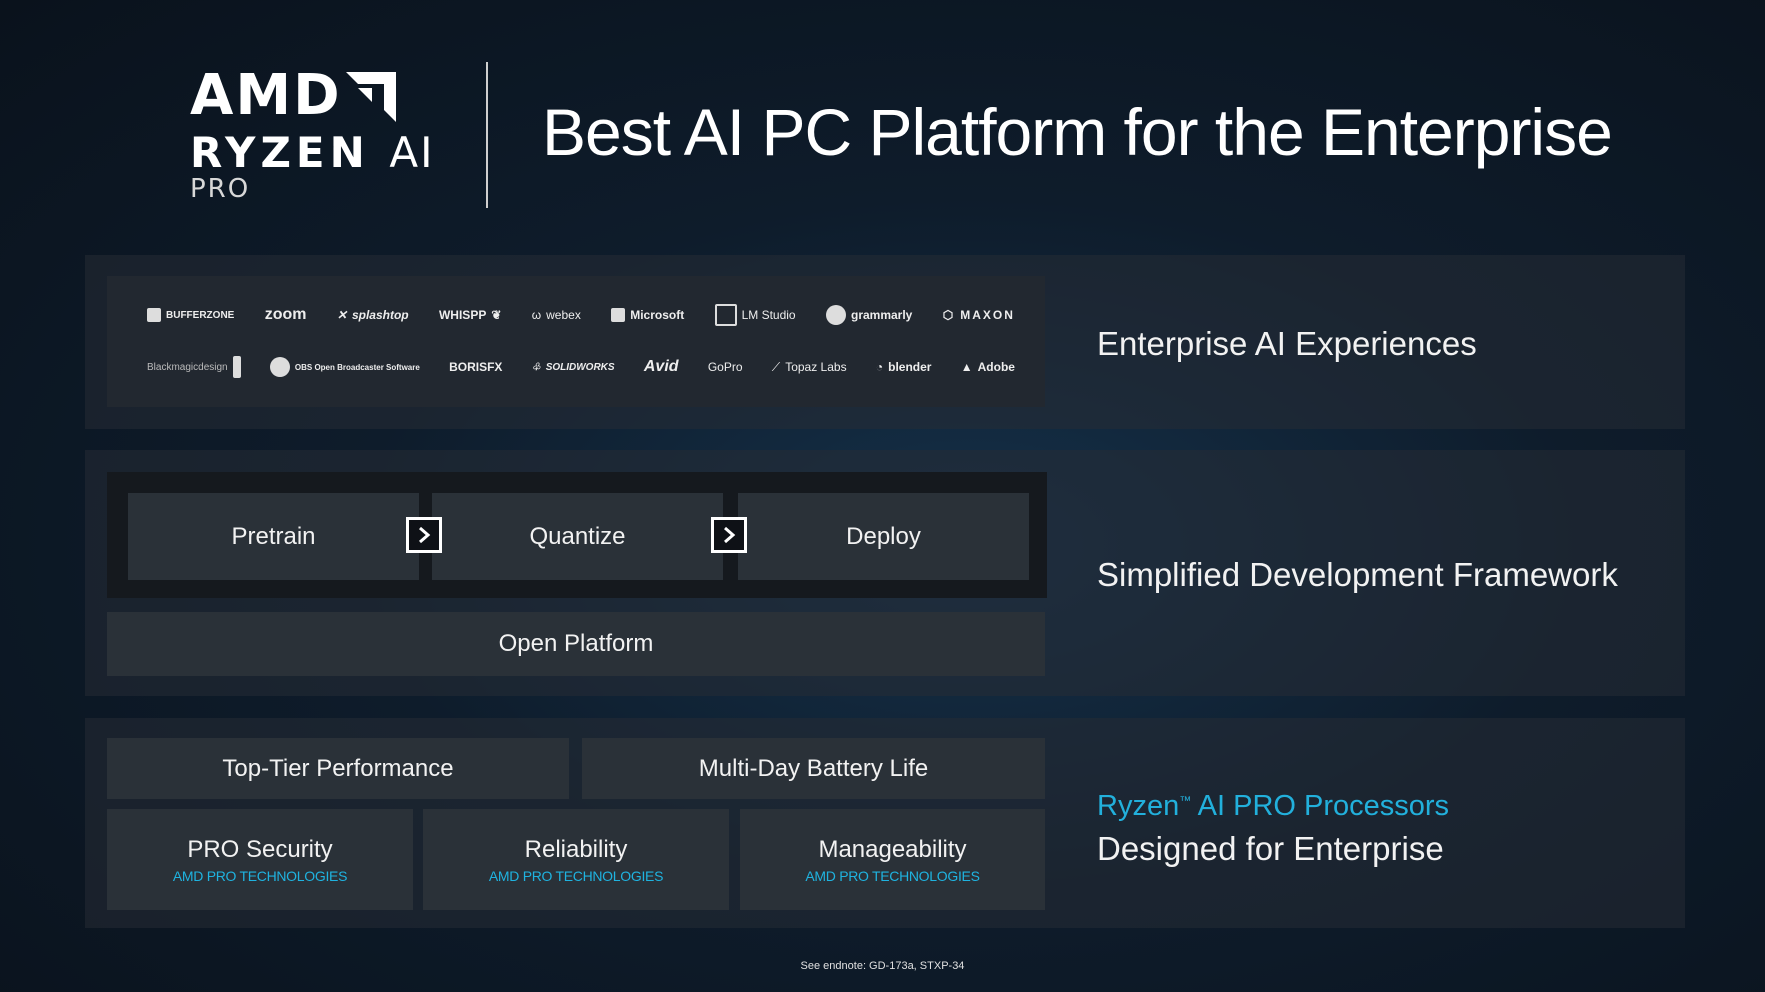 The width and height of the screenshot is (1765, 992). Describe the element at coordinates (879, 367) in the screenshot. I see `blender-icon: ◔` at that location.